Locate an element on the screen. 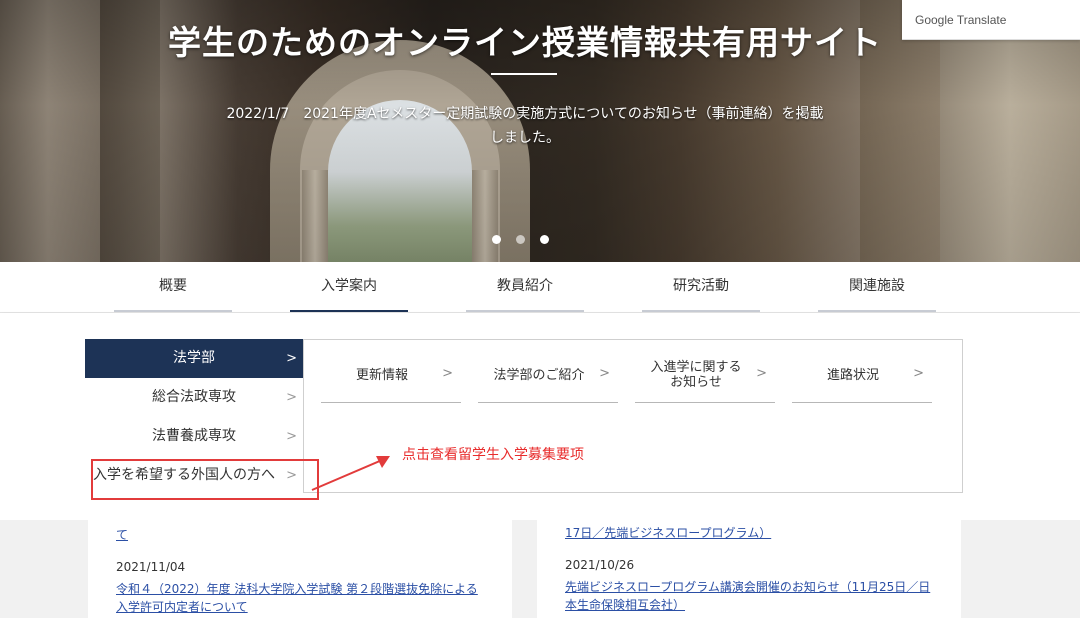 The height and width of the screenshot is (618, 1080). carousel-dots is located at coordinates (520, 239).